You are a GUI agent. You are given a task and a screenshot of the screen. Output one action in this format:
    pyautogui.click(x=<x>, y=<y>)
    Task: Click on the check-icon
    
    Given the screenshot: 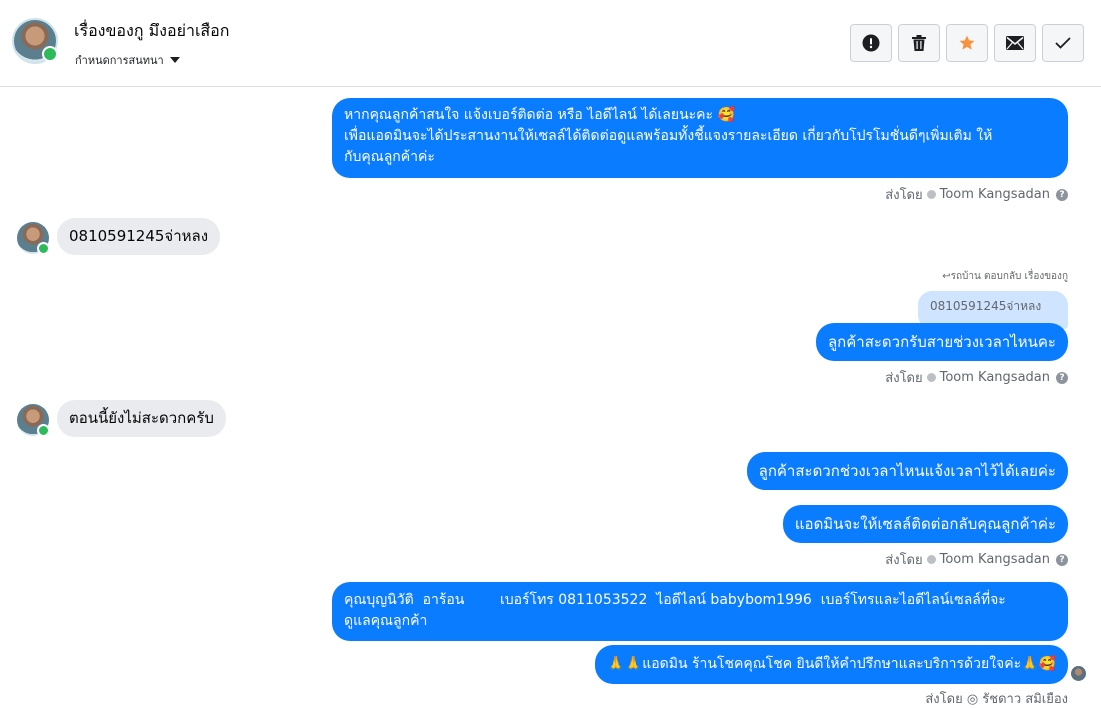 What is the action you would take?
    pyautogui.click(x=1063, y=43)
    